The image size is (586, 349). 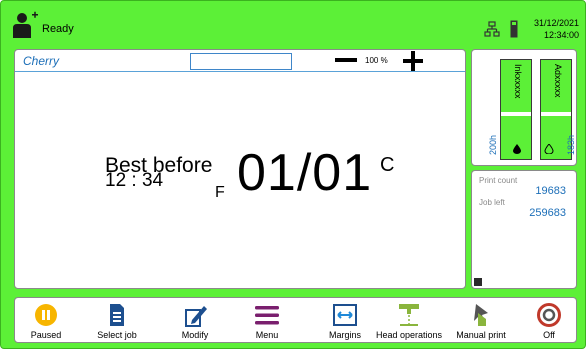 I want to click on additive-tank-name: Adxxxxx, so click(x=558, y=81).